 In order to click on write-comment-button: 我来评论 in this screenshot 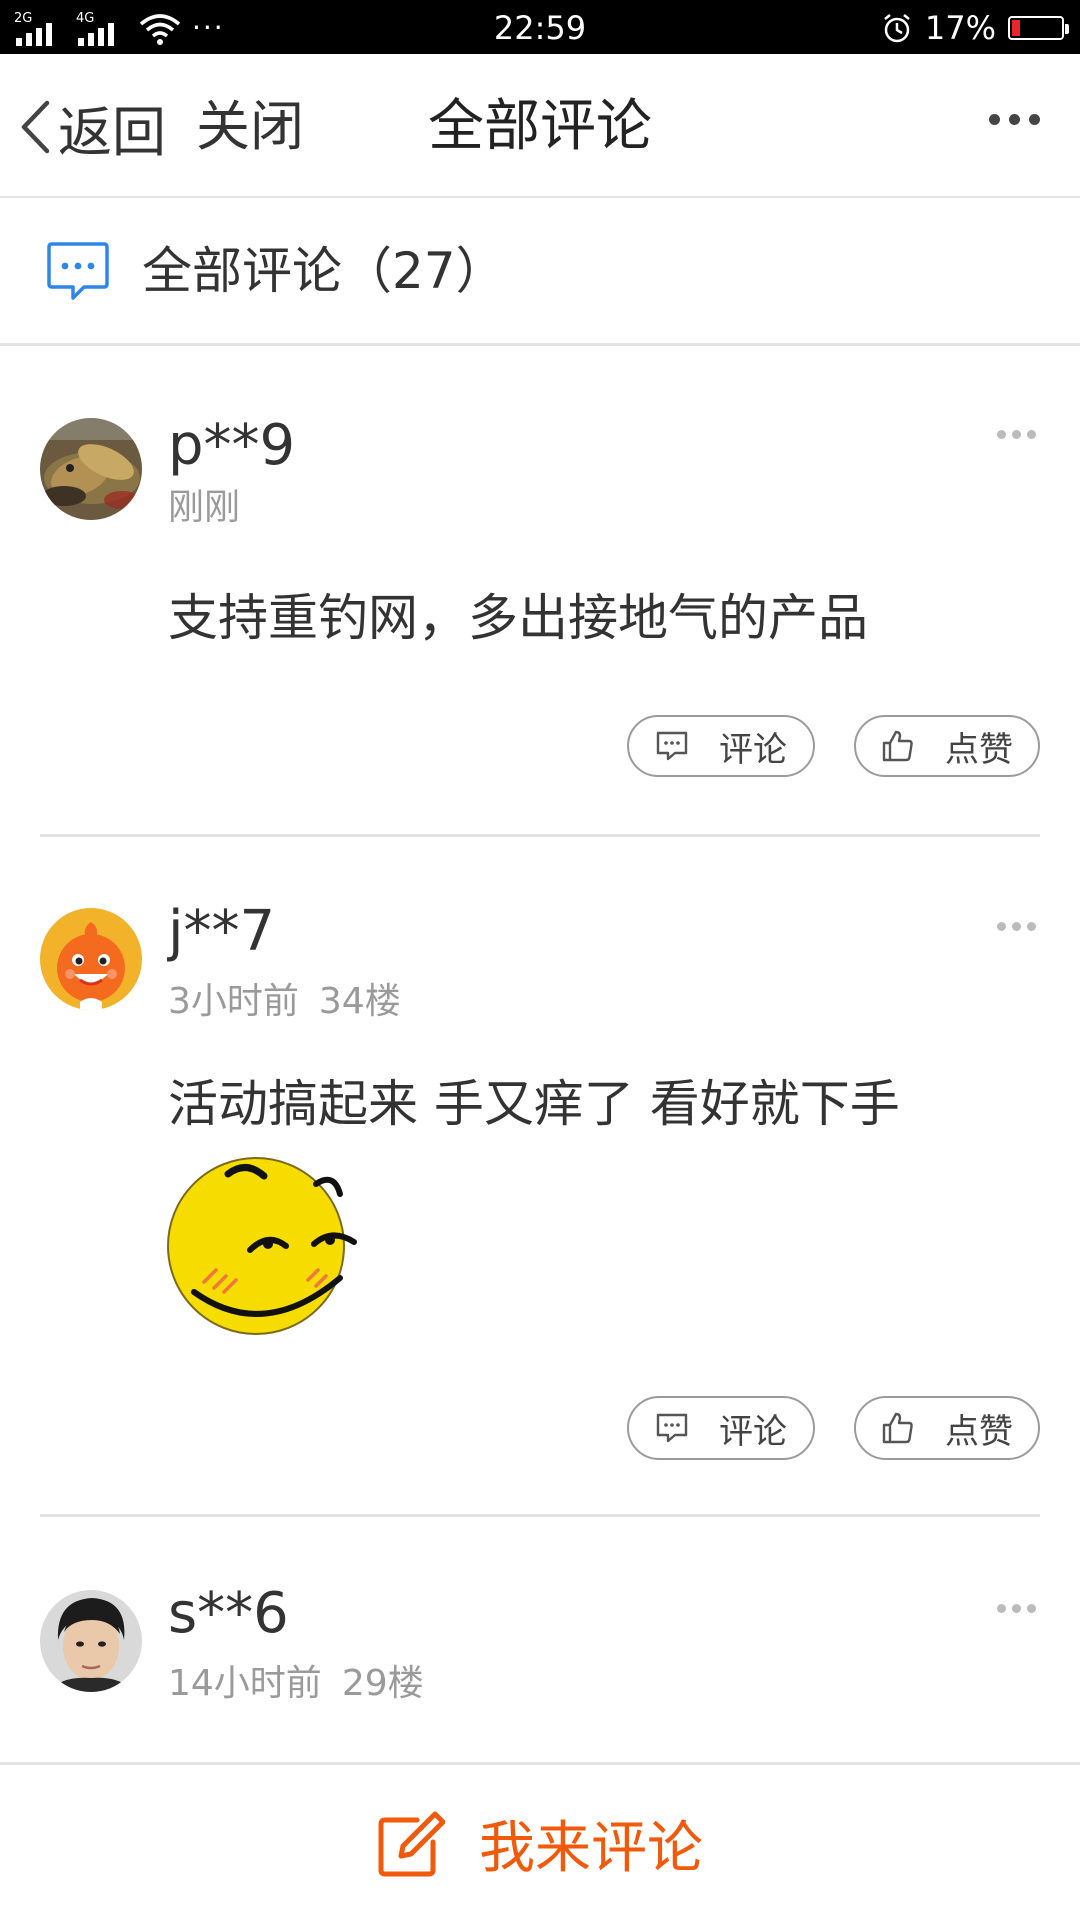, I will do `click(540, 1843)`.